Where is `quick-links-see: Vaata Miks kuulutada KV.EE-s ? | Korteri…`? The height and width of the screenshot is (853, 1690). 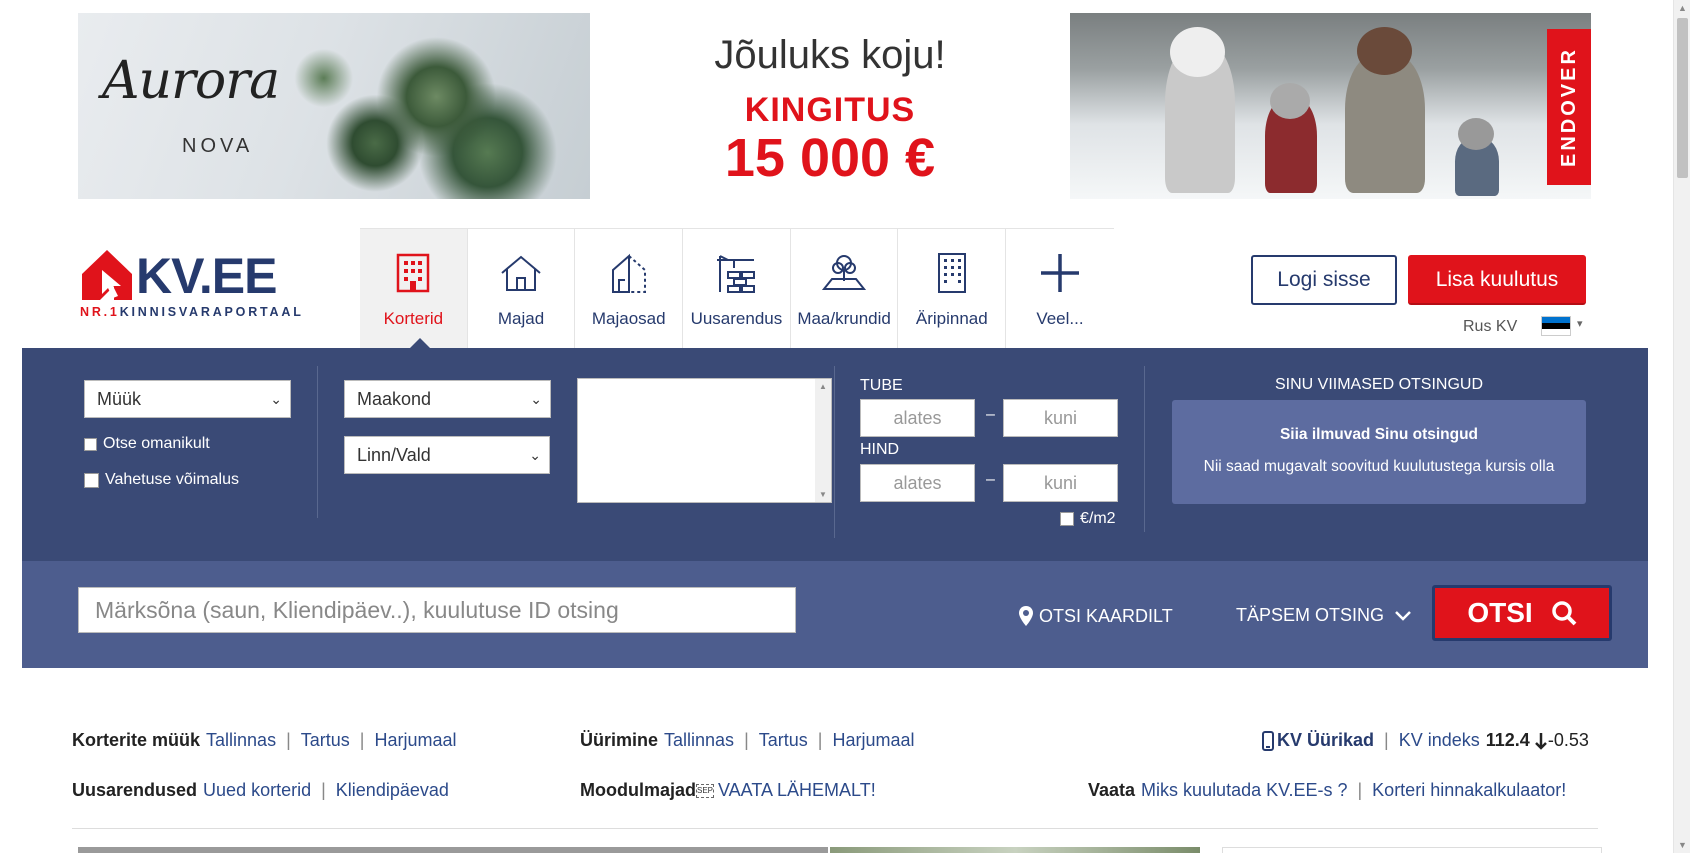
quick-links-see: Vaata Miks kuulutada KV.EE-s ? | Korteri… is located at coordinates (1327, 790).